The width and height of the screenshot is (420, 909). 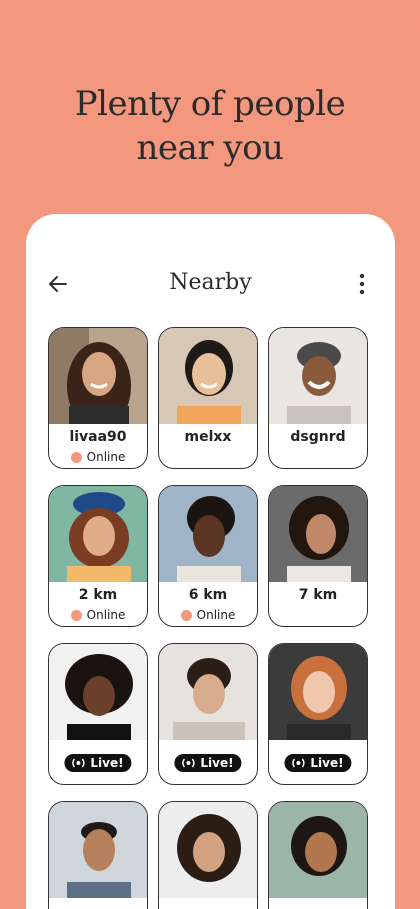 What do you see at coordinates (210, 104) in the screenshot?
I see `headline-line-1: Plenty of people` at bounding box center [210, 104].